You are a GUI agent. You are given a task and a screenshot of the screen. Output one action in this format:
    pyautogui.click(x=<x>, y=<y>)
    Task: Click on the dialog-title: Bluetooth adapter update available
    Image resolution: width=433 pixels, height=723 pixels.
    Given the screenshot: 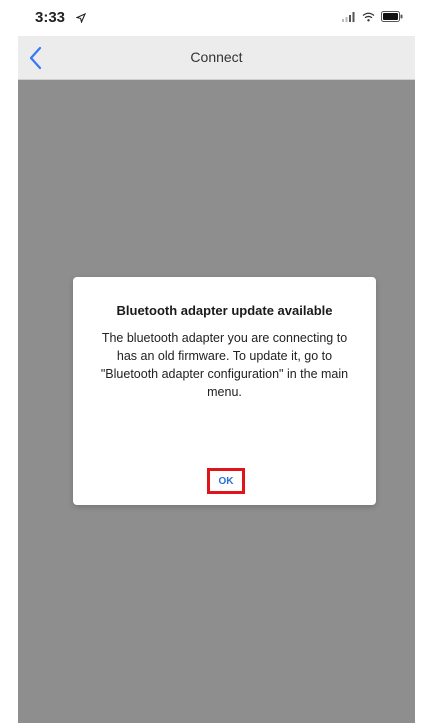 What is the action you would take?
    pyautogui.click(x=224, y=310)
    